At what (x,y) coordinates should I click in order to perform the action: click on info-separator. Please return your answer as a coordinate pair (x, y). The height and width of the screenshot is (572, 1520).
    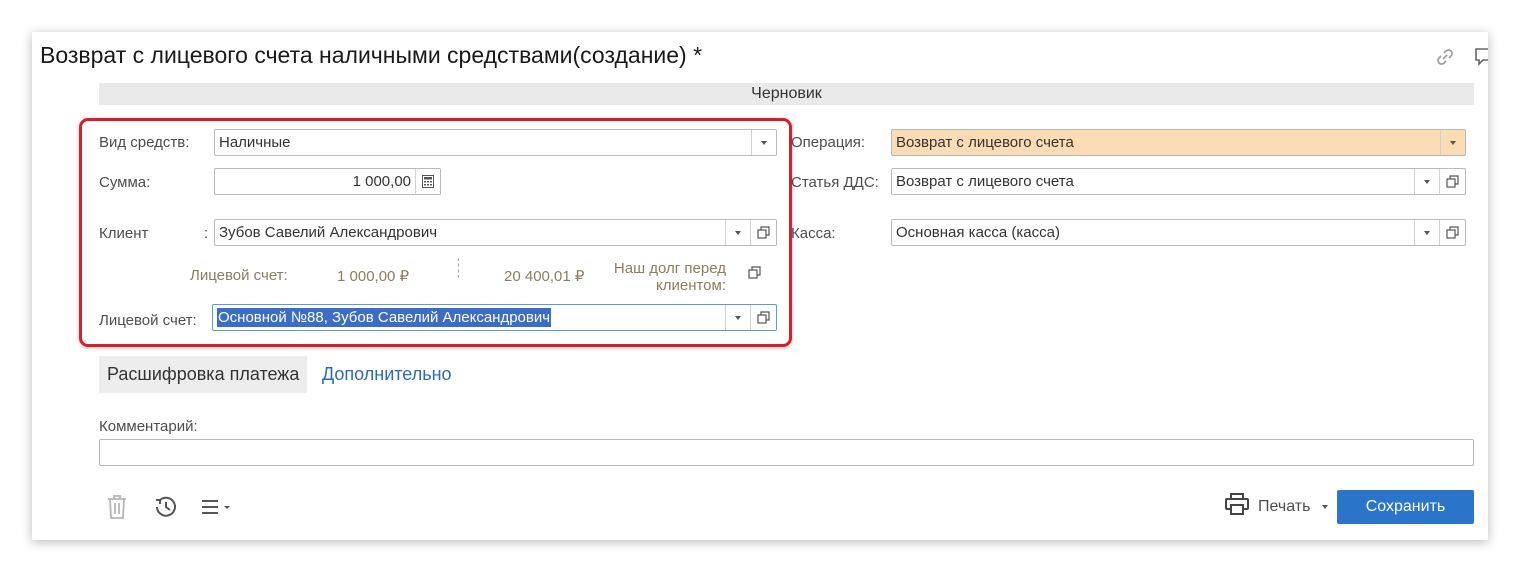
    Looking at the image, I should click on (458, 268).